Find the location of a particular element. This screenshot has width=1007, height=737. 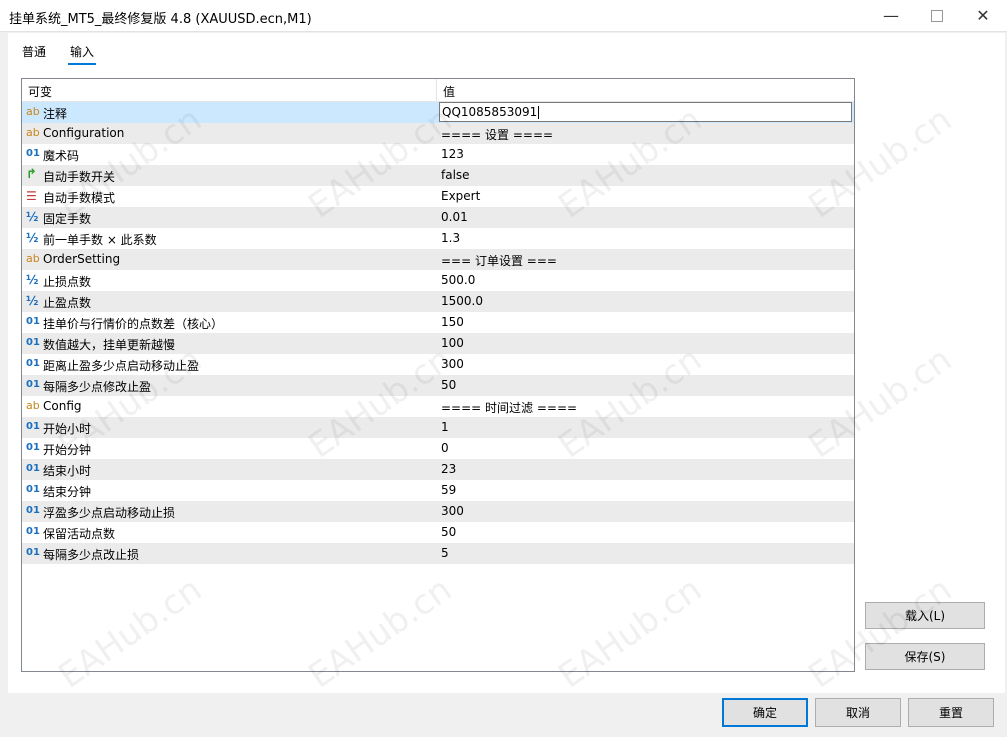

variable-value: 100 is located at coordinates (452, 343).